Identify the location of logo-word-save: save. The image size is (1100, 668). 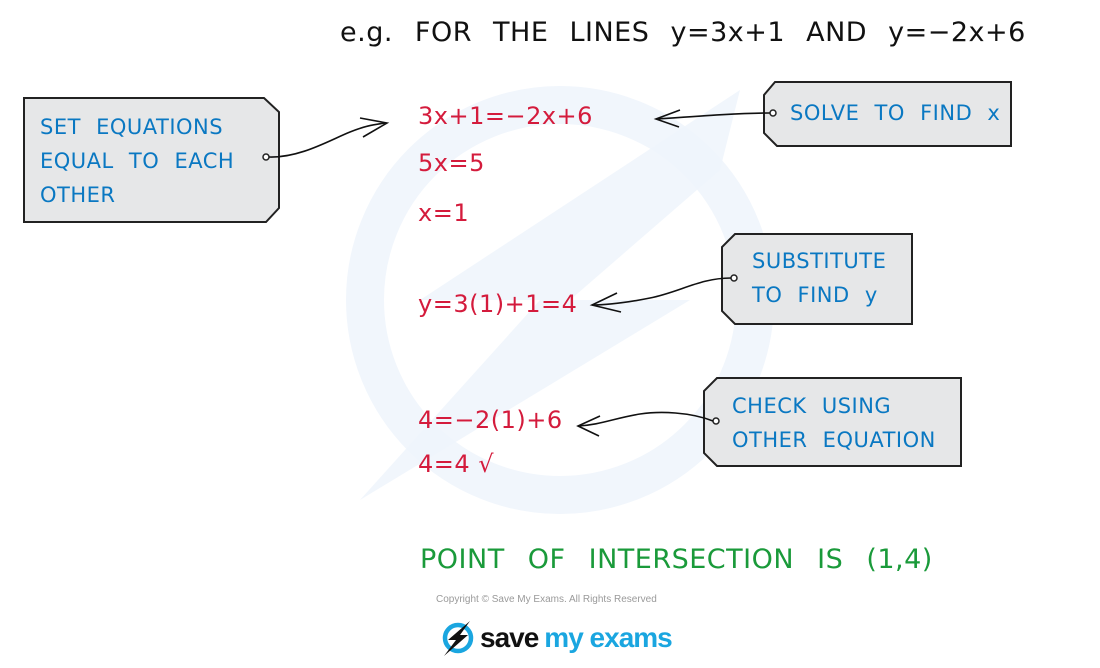
(509, 637).